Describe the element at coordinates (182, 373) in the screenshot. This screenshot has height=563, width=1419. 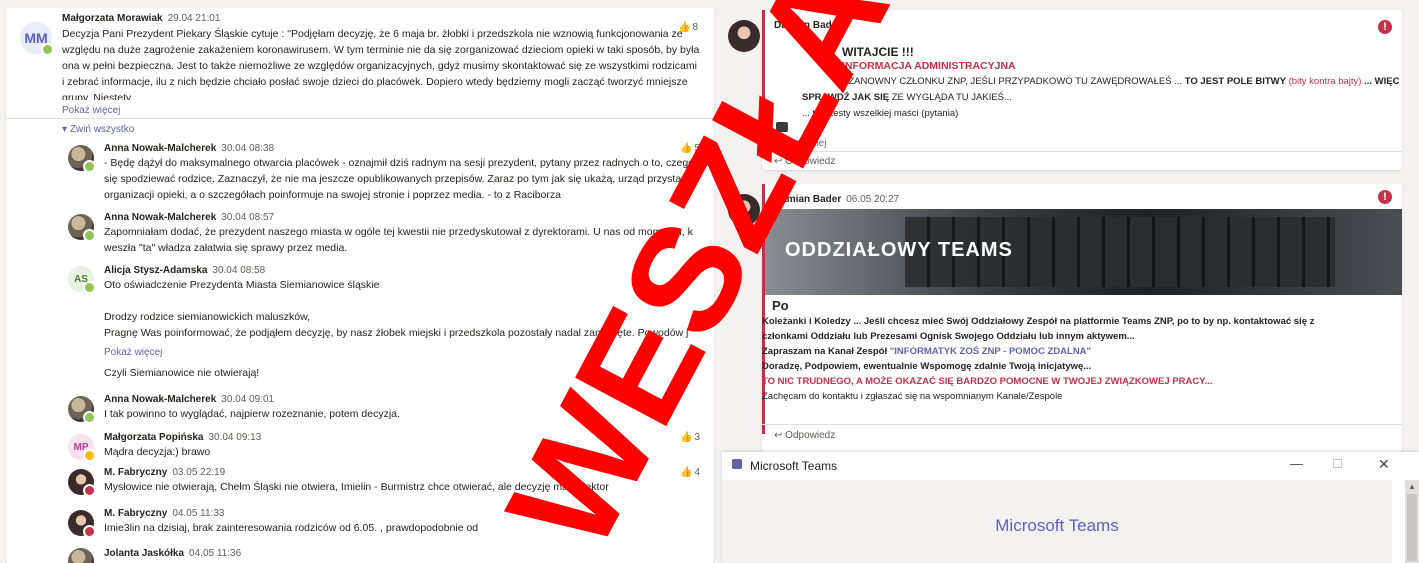
I see `reply-extra-text: Czyli Siemianowice nie otwierają!` at that location.